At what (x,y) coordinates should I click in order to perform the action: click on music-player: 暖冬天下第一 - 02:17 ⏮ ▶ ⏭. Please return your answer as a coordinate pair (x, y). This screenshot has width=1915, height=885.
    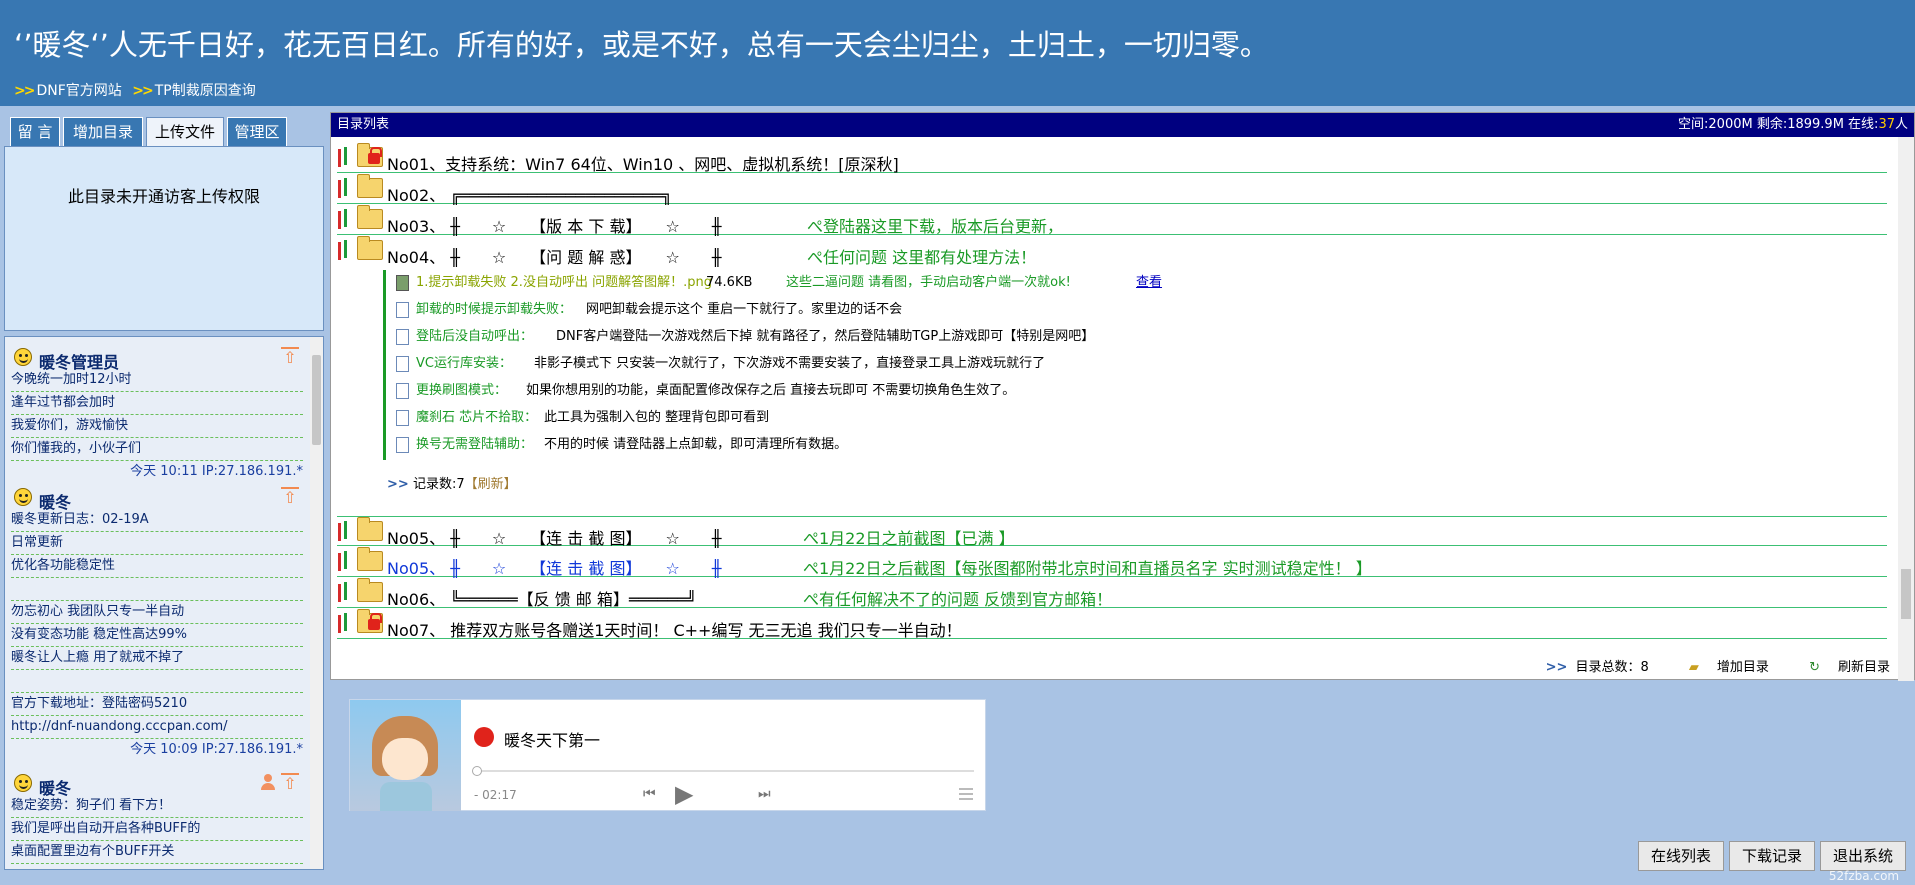
    Looking at the image, I should click on (667, 755).